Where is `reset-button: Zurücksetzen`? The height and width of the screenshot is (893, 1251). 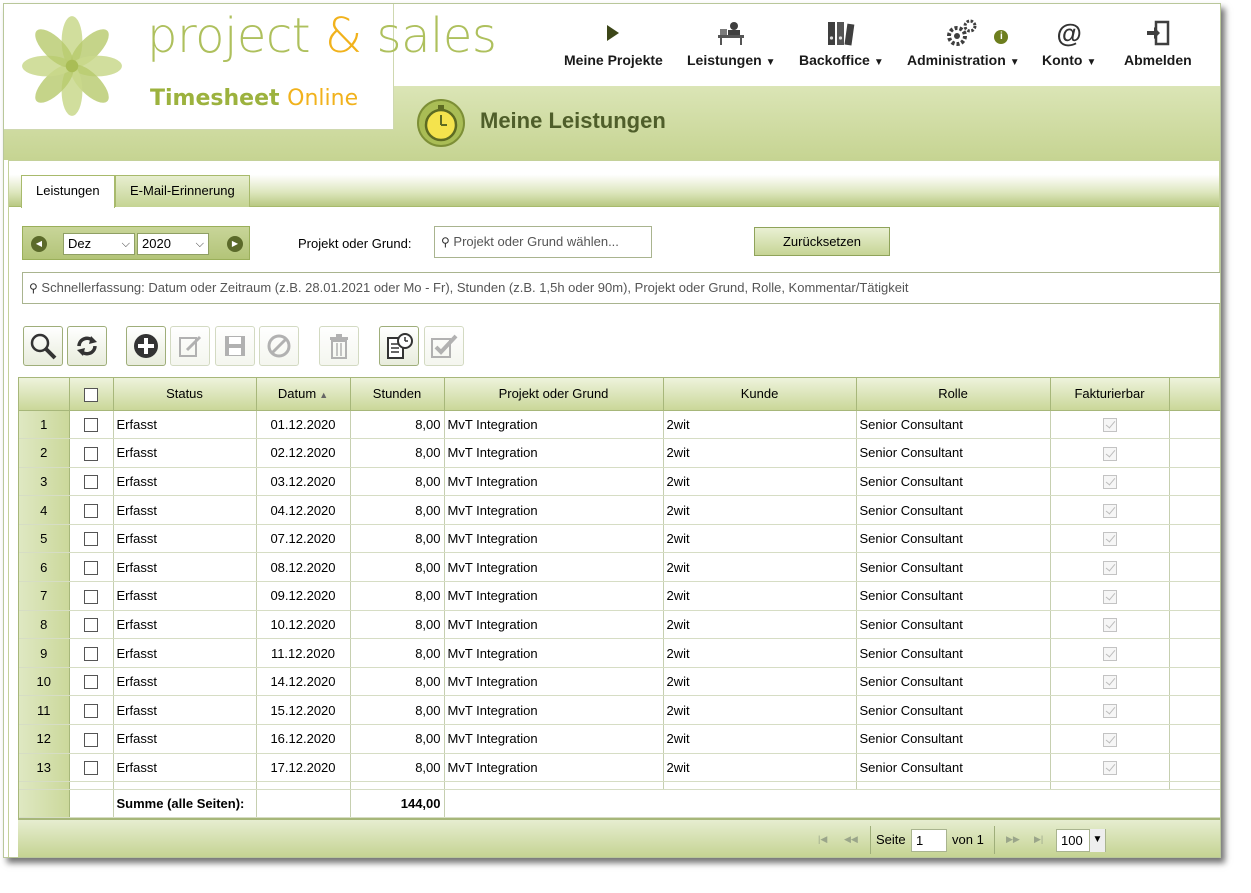
reset-button: Zurücksetzen is located at coordinates (822, 241).